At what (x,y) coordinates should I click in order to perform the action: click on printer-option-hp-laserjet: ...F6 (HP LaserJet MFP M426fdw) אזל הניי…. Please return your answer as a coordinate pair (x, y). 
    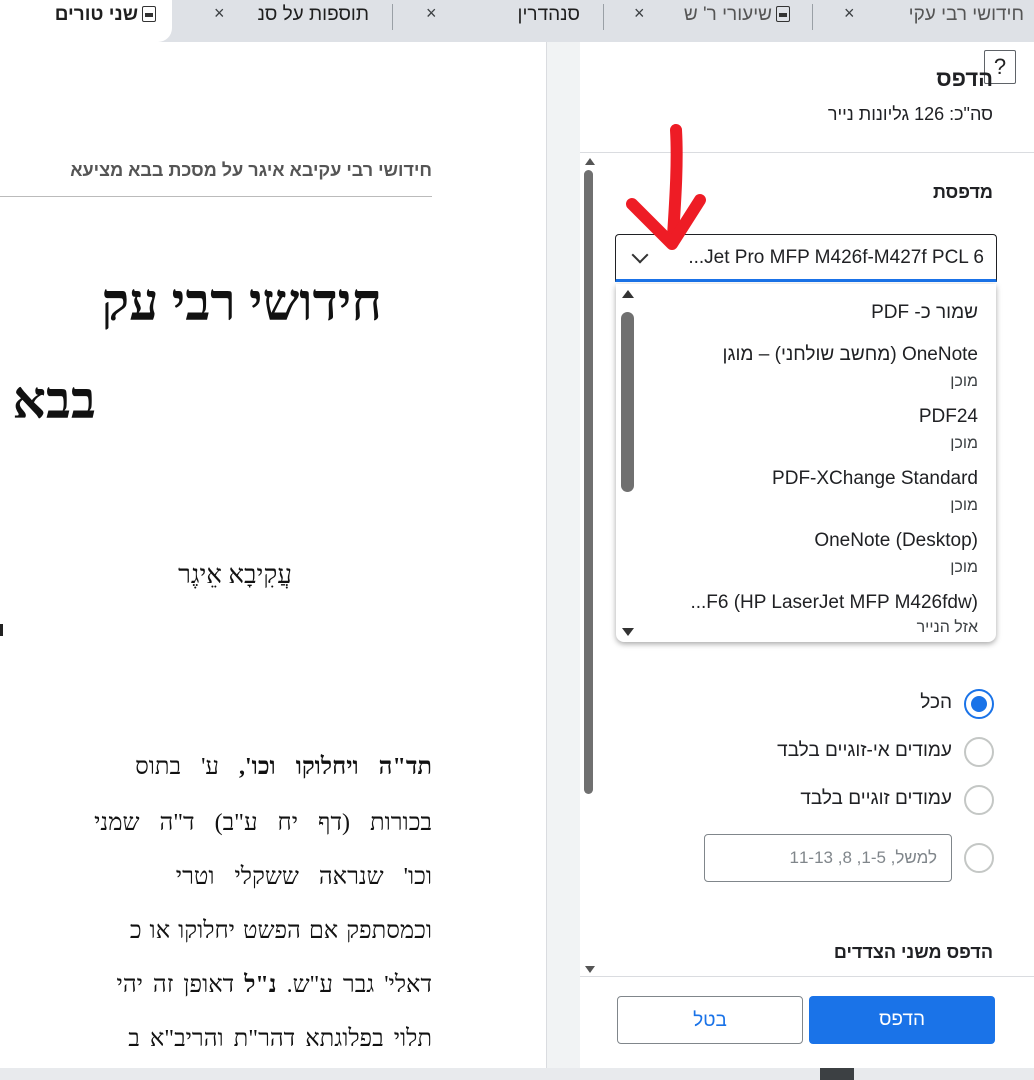
    Looking at the image, I should click on (834, 615).